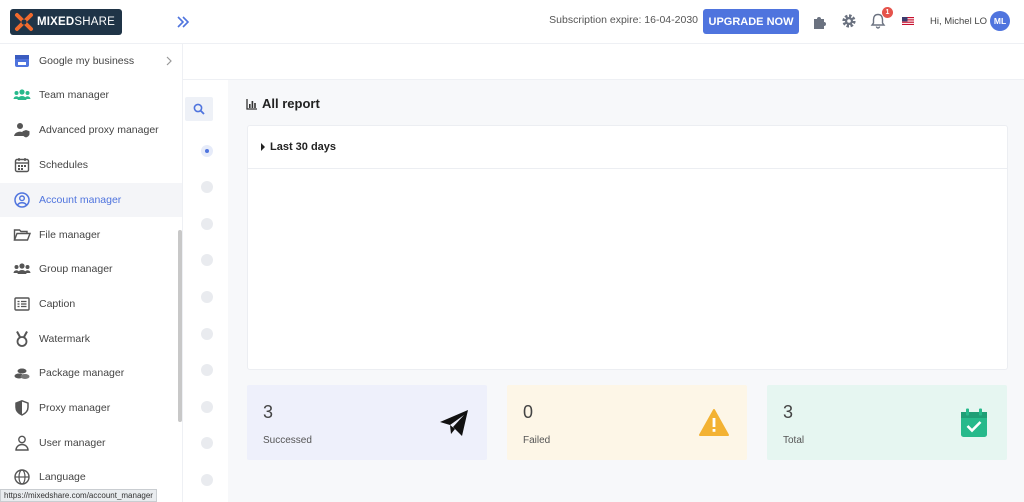  I want to click on stat-label: Failed, so click(537, 440).